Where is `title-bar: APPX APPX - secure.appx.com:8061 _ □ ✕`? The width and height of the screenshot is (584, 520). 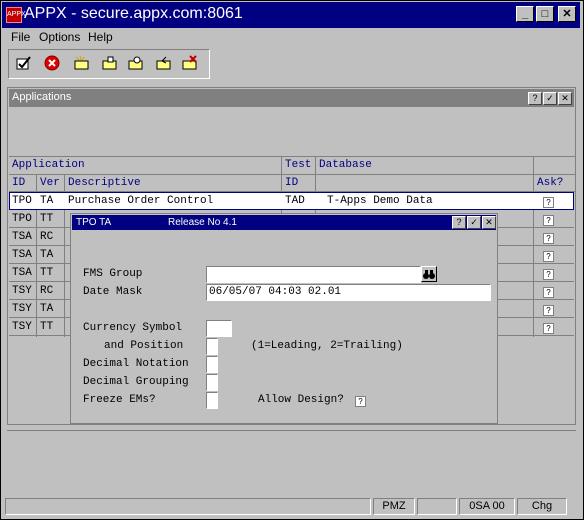 title-bar: APPX APPX - secure.appx.com:8061 _ □ ✕ is located at coordinates (291, 15).